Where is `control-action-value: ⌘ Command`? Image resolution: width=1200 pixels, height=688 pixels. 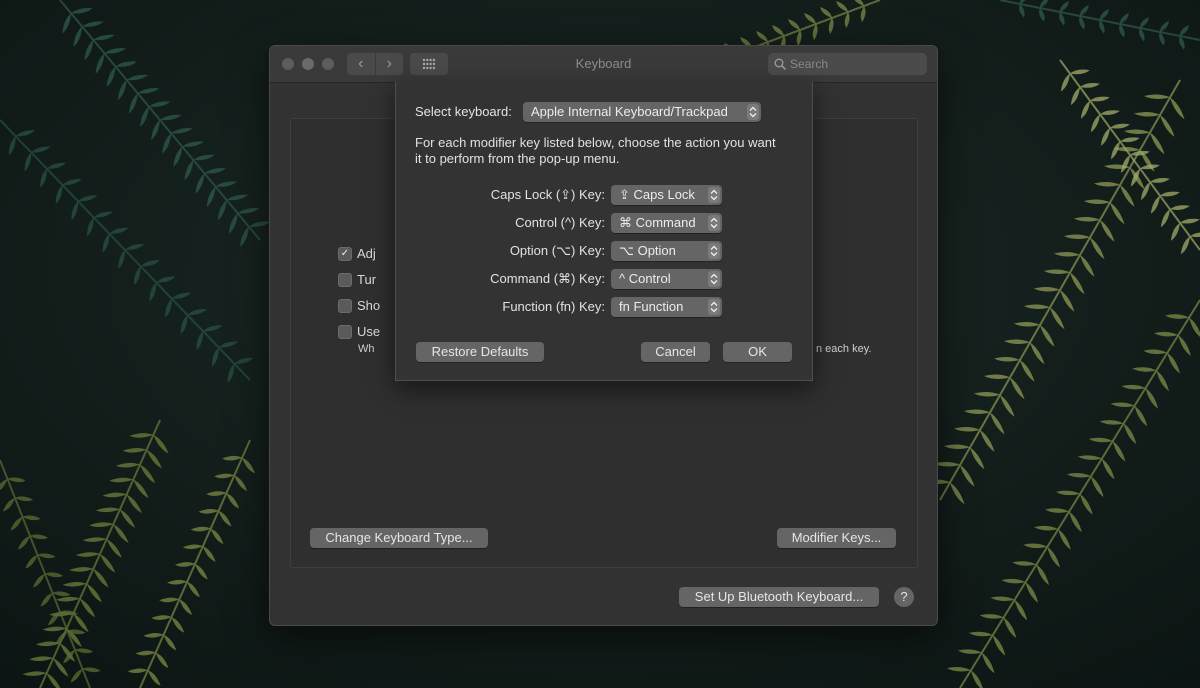
control-action-value: ⌘ Command is located at coordinates (657, 223).